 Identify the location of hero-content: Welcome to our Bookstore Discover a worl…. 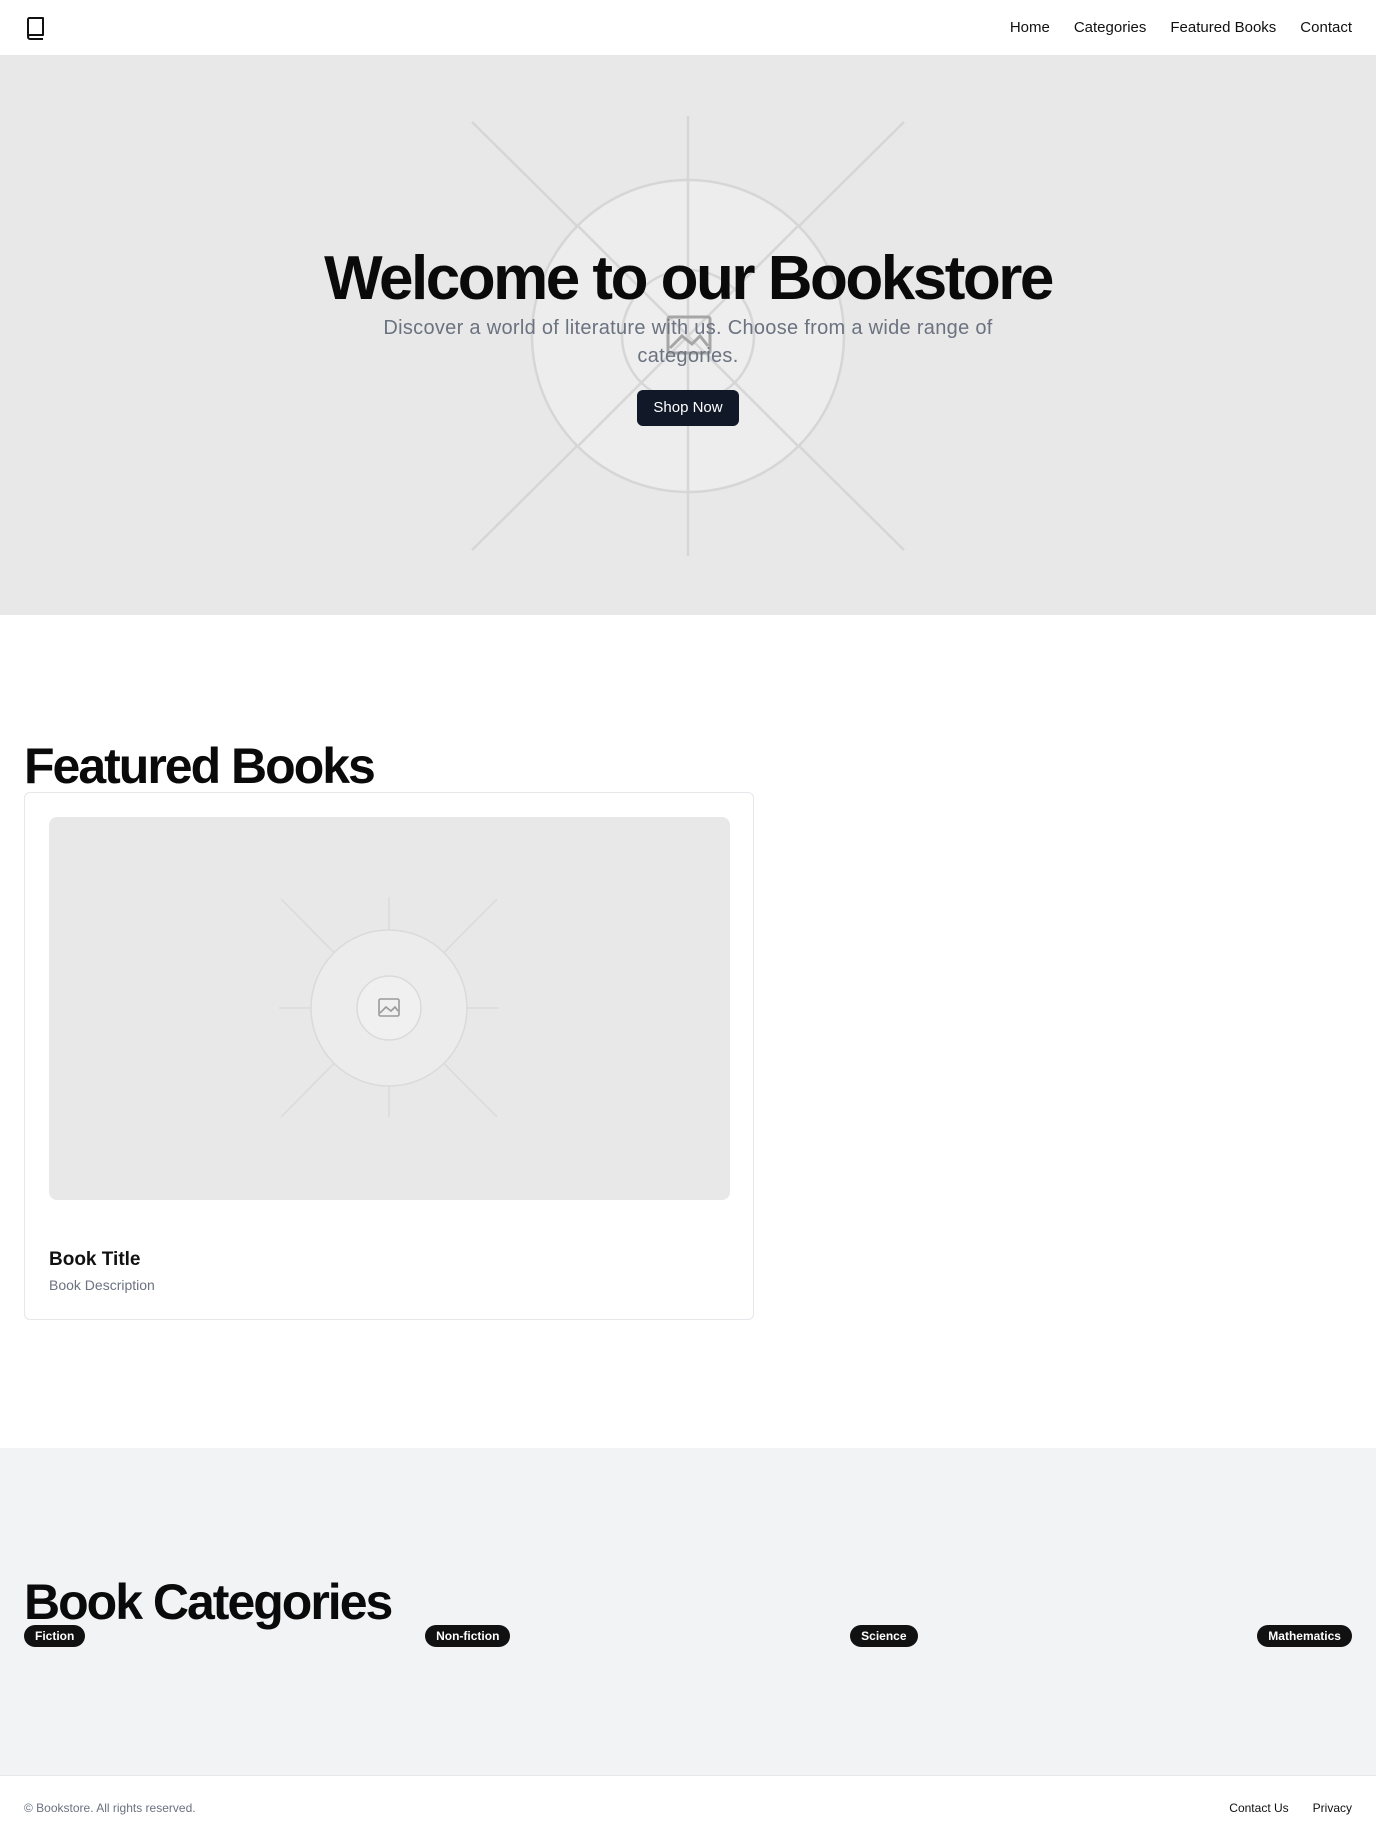
(688, 335).